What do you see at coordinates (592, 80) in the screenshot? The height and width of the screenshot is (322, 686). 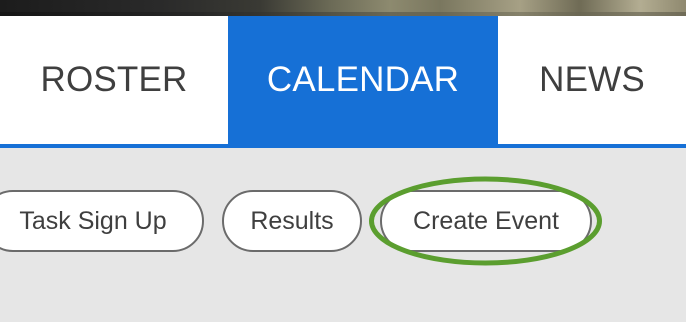 I see `nav-tab-news: NEWS` at bounding box center [592, 80].